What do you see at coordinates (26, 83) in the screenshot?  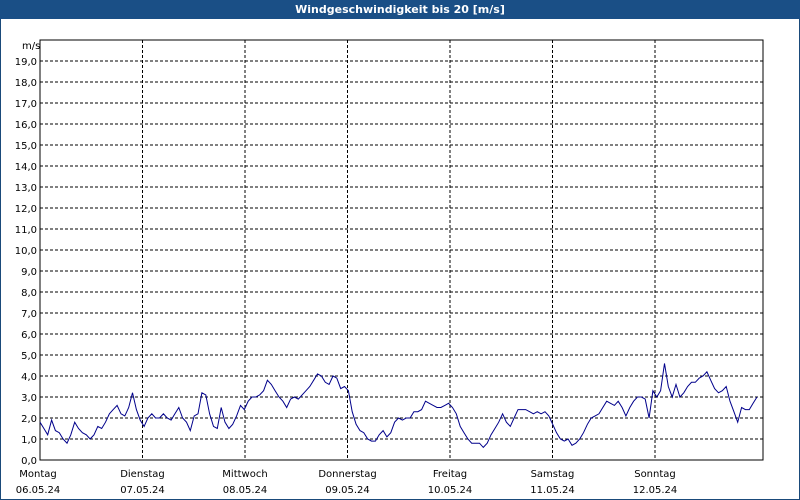 I see `y-tick-label: 18,0` at bounding box center [26, 83].